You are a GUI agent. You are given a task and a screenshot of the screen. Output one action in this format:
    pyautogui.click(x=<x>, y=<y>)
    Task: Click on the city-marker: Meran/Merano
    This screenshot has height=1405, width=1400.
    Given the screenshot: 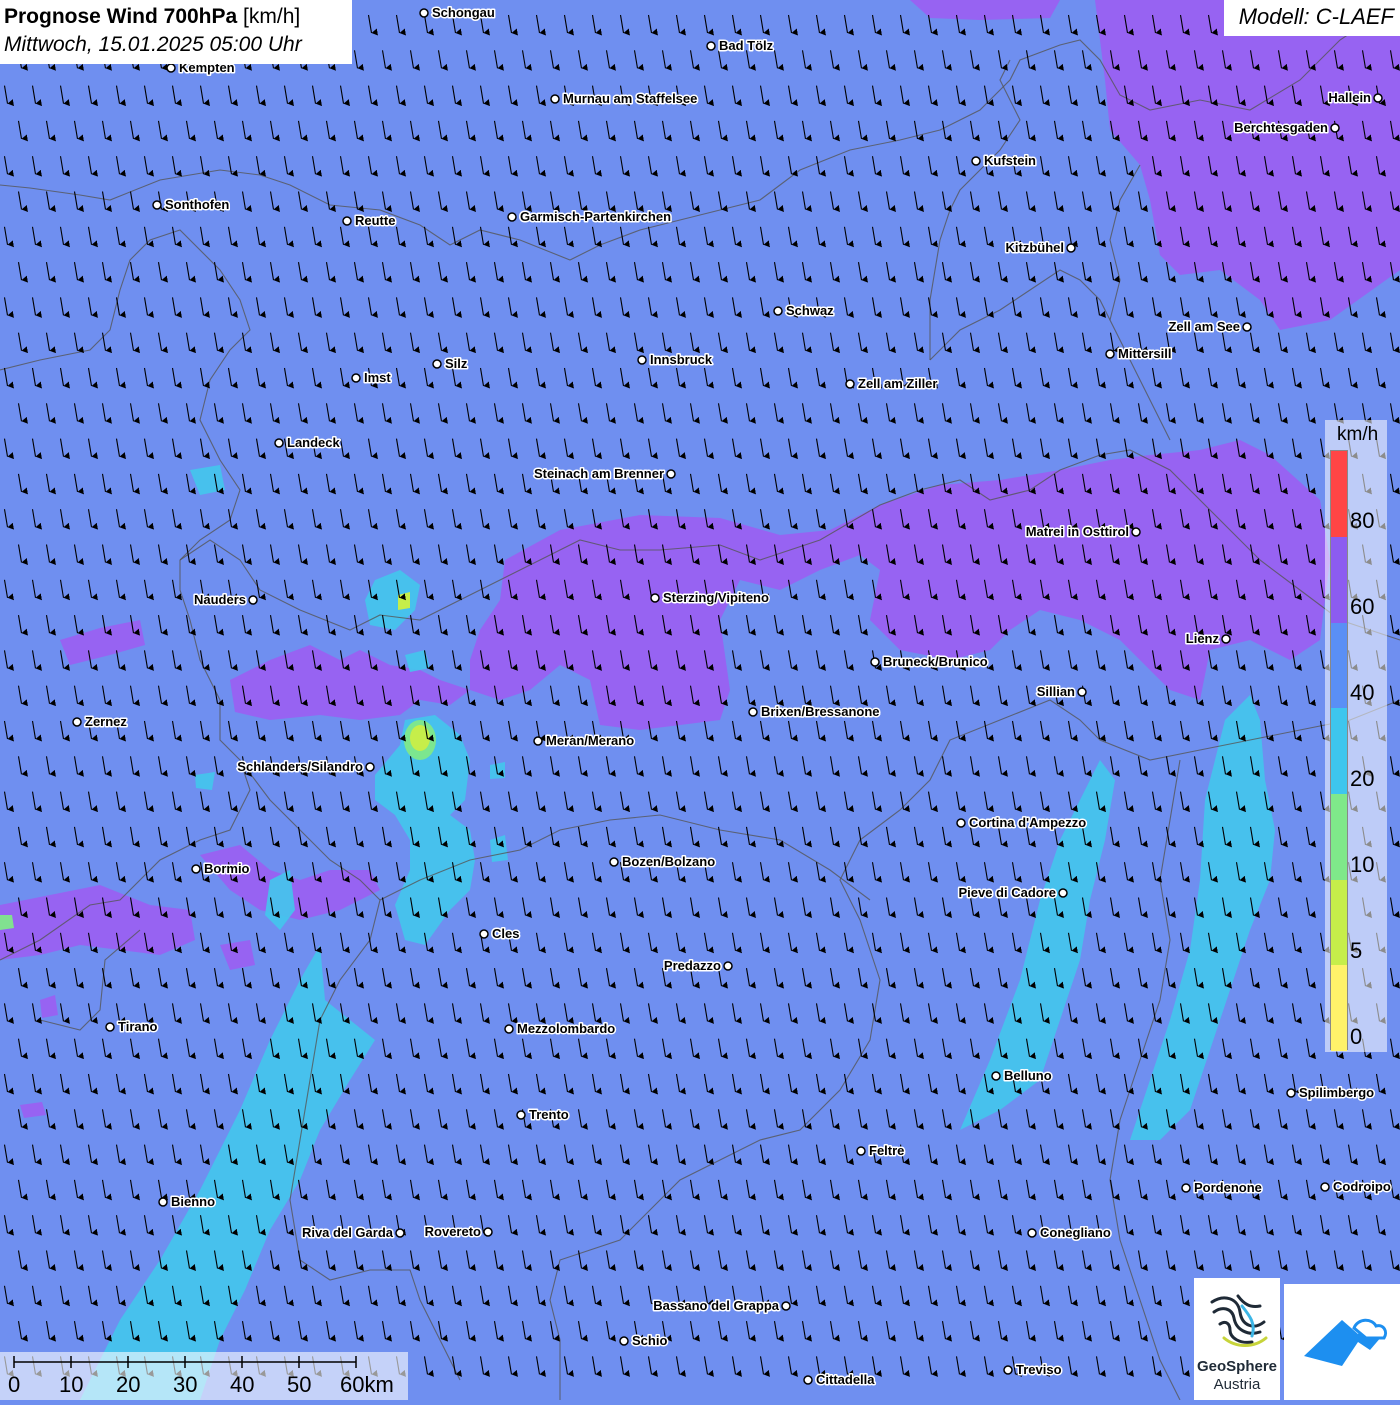 What is the action you would take?
    pyautogui.click(x=584, y=741)
    